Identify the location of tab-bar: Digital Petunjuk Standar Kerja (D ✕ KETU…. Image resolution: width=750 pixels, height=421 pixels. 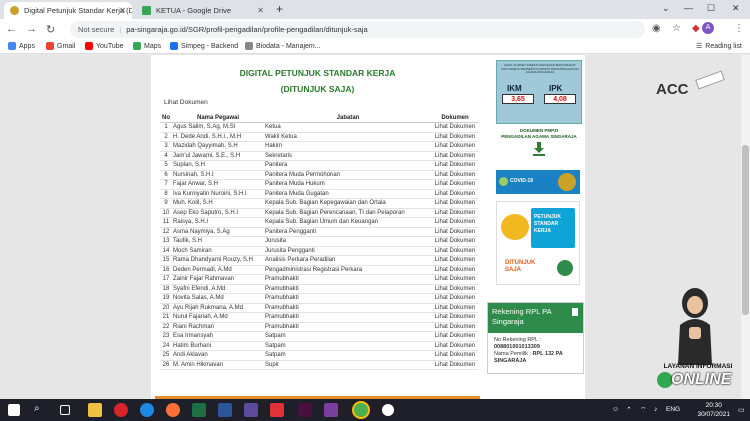
(375, 9).